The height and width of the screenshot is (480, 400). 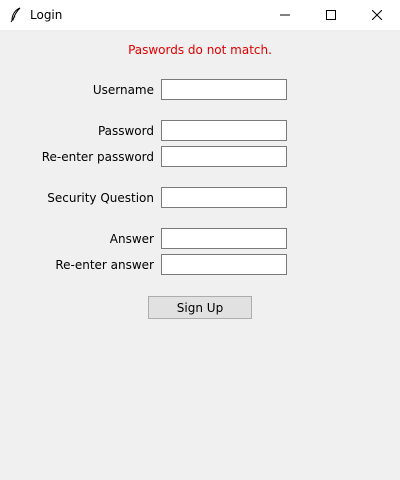 What do you see at coordinates (131, 239) in the screenshot?
I see `answer-label: Answer` at bounding box center [131, 239].